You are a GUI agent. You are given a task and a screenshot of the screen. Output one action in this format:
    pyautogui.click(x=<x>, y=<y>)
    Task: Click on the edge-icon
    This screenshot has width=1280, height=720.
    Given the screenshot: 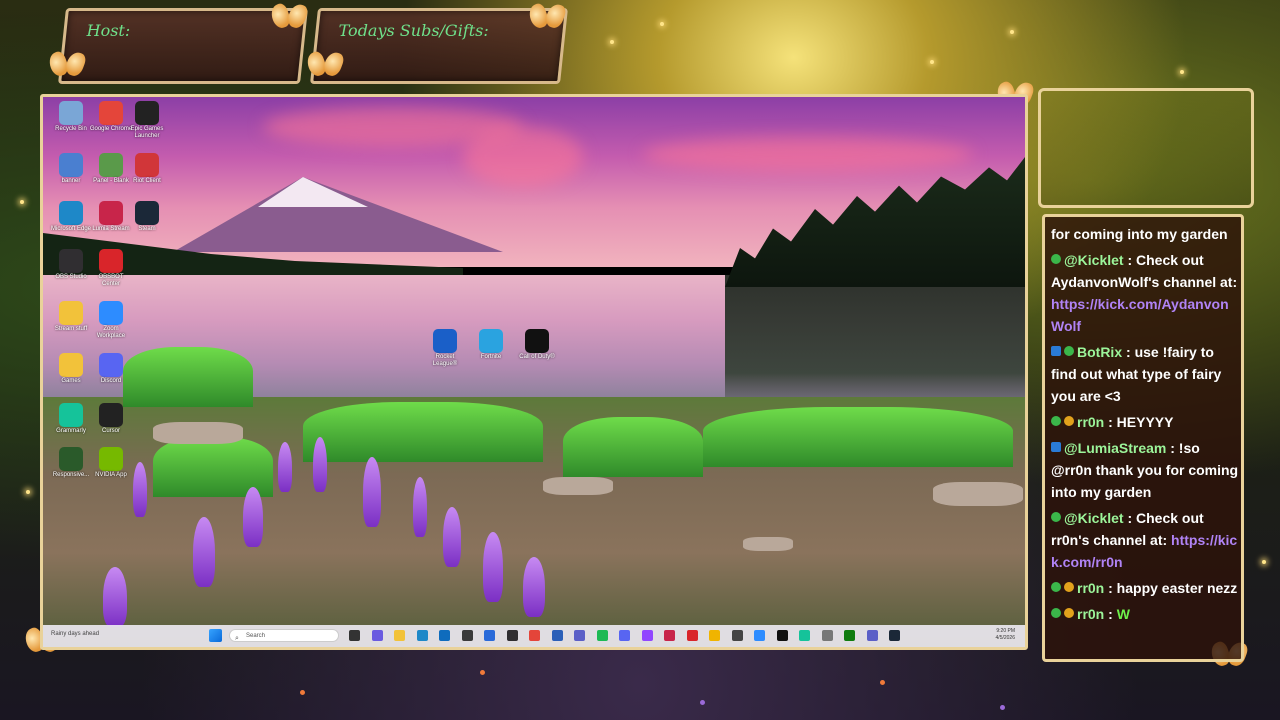 What is the action you would take?
    pyautogui.click(x=422, y=635)
    